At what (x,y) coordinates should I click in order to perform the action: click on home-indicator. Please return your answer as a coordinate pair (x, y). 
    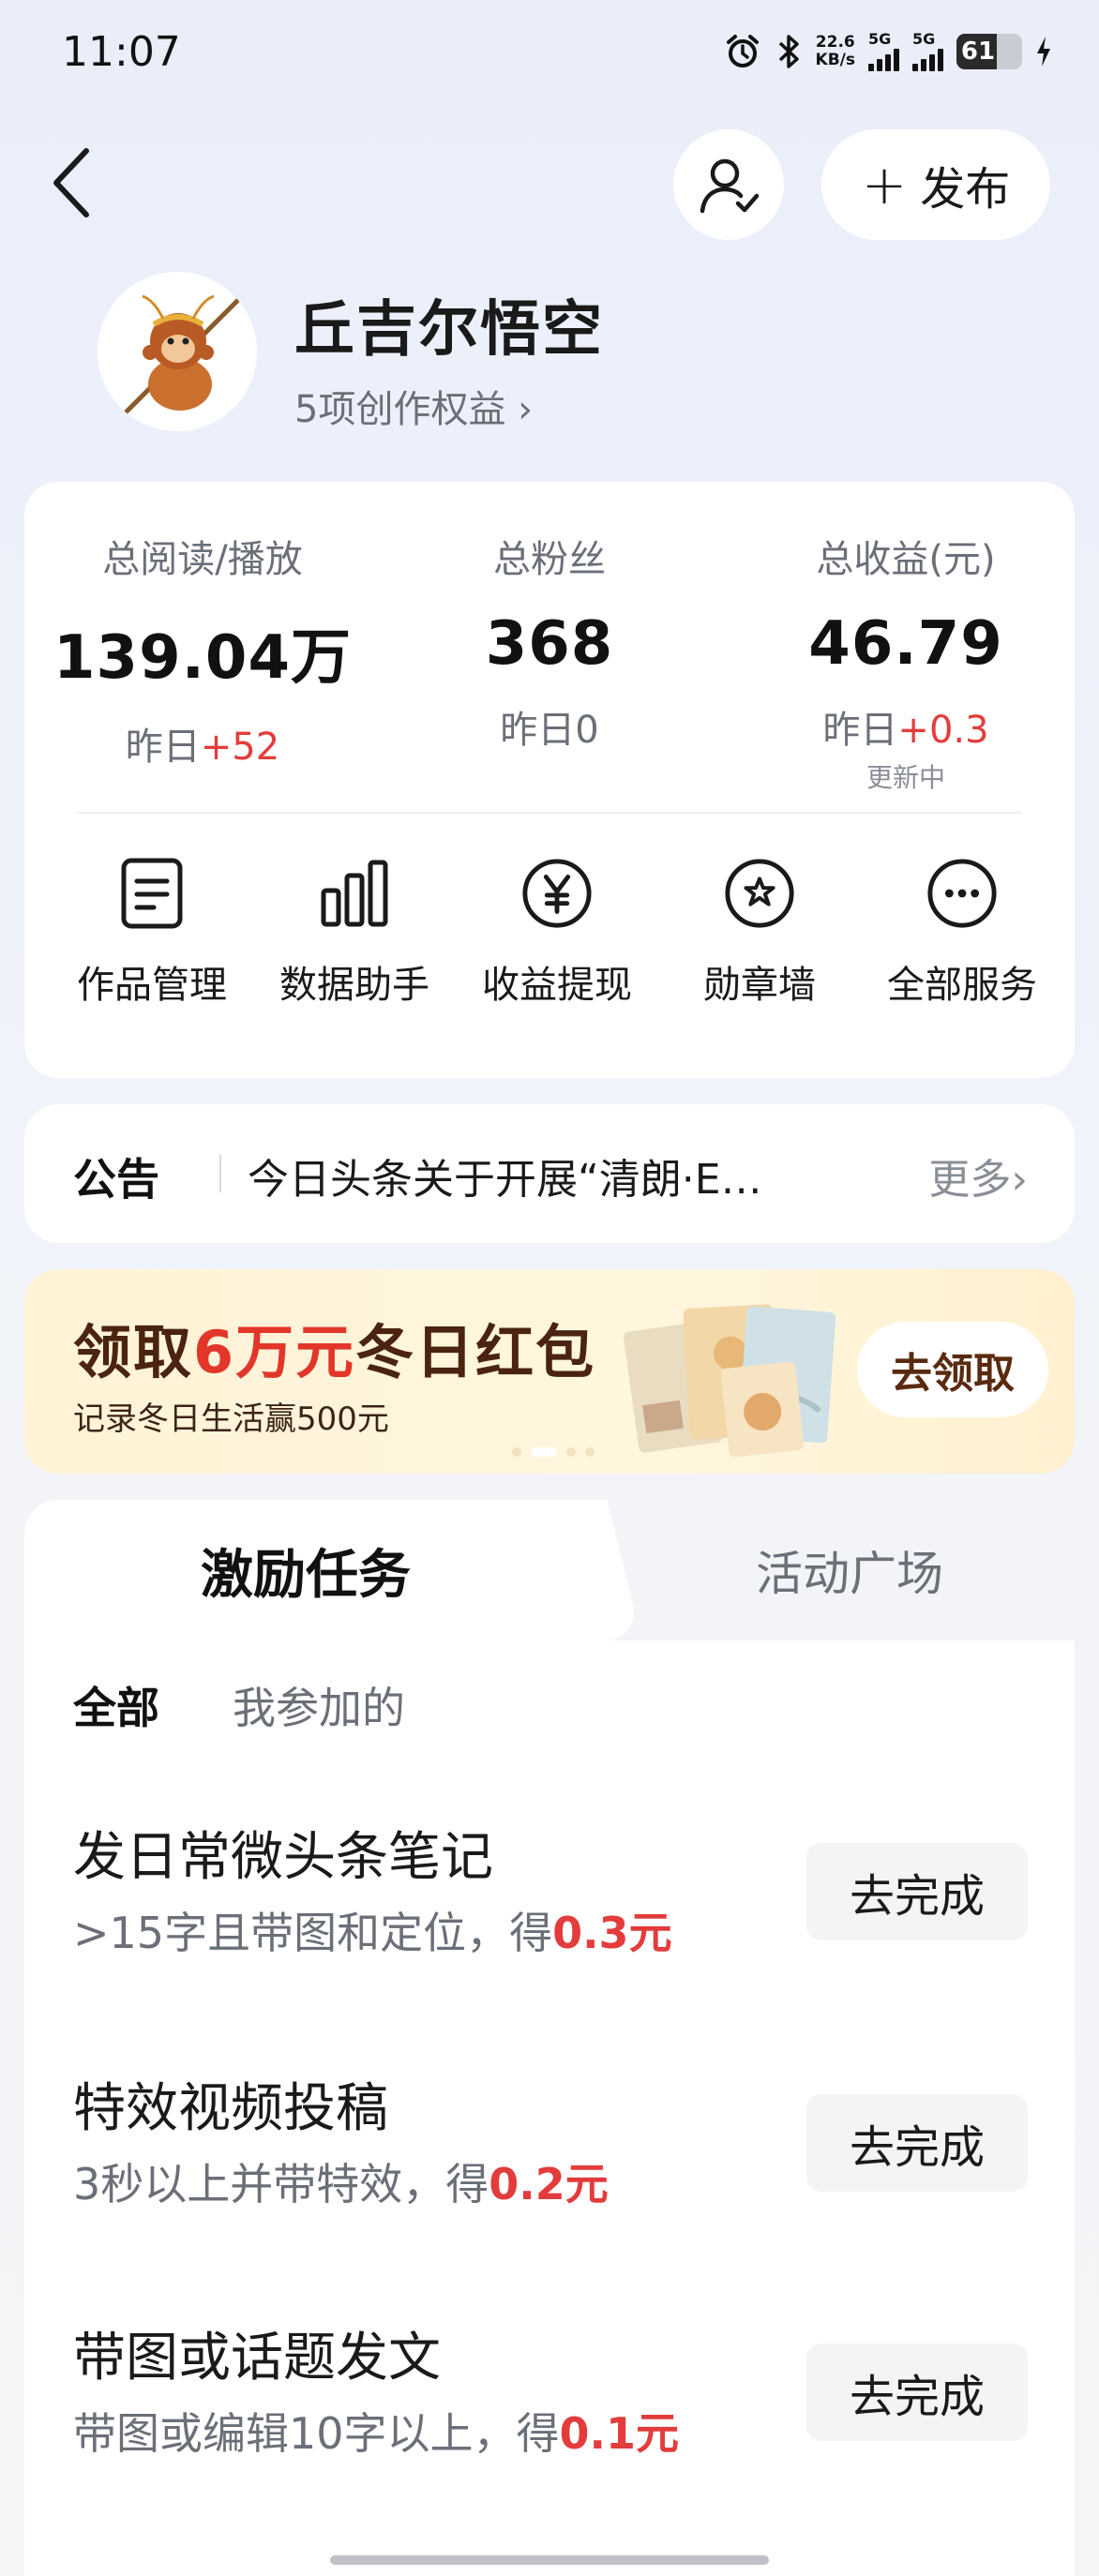
    Looking at the image, I should click on (549, 2560).